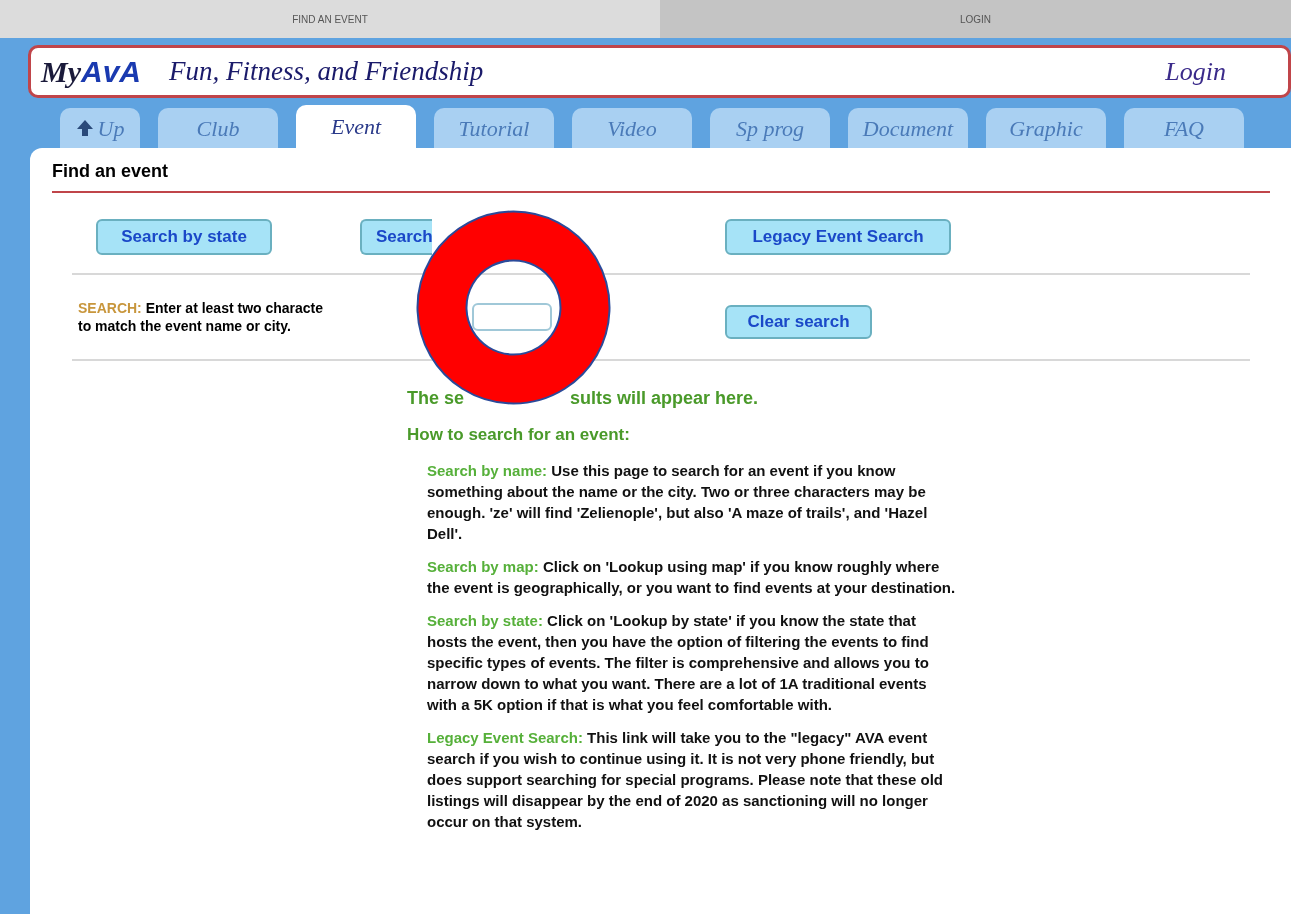 This screenshot has width=1291, height=914. What do you see at coordinates (1195, 71) in the screenshot?
I see `login-link: Login` at bounding box center [1195, 71].